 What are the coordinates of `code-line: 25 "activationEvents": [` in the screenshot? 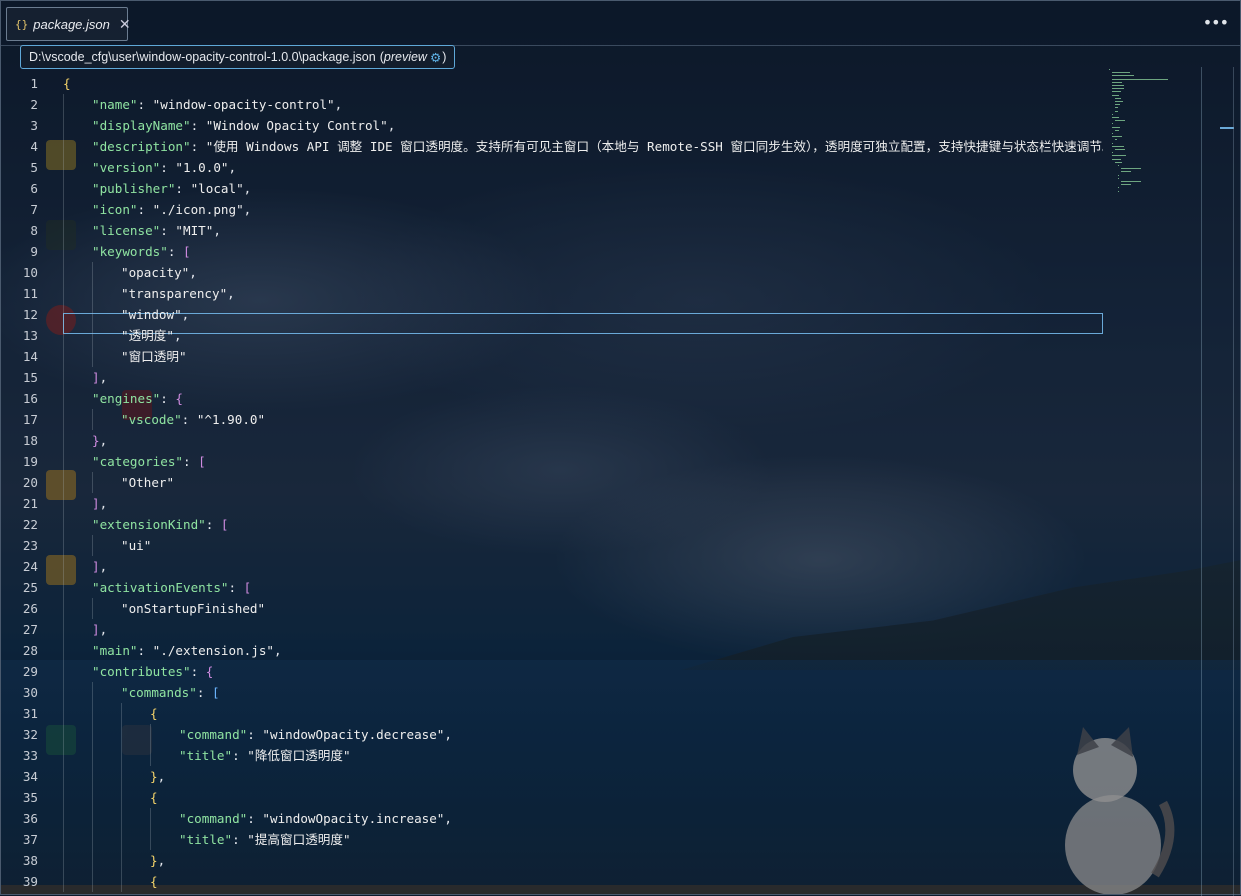 It's located at (552, 587).